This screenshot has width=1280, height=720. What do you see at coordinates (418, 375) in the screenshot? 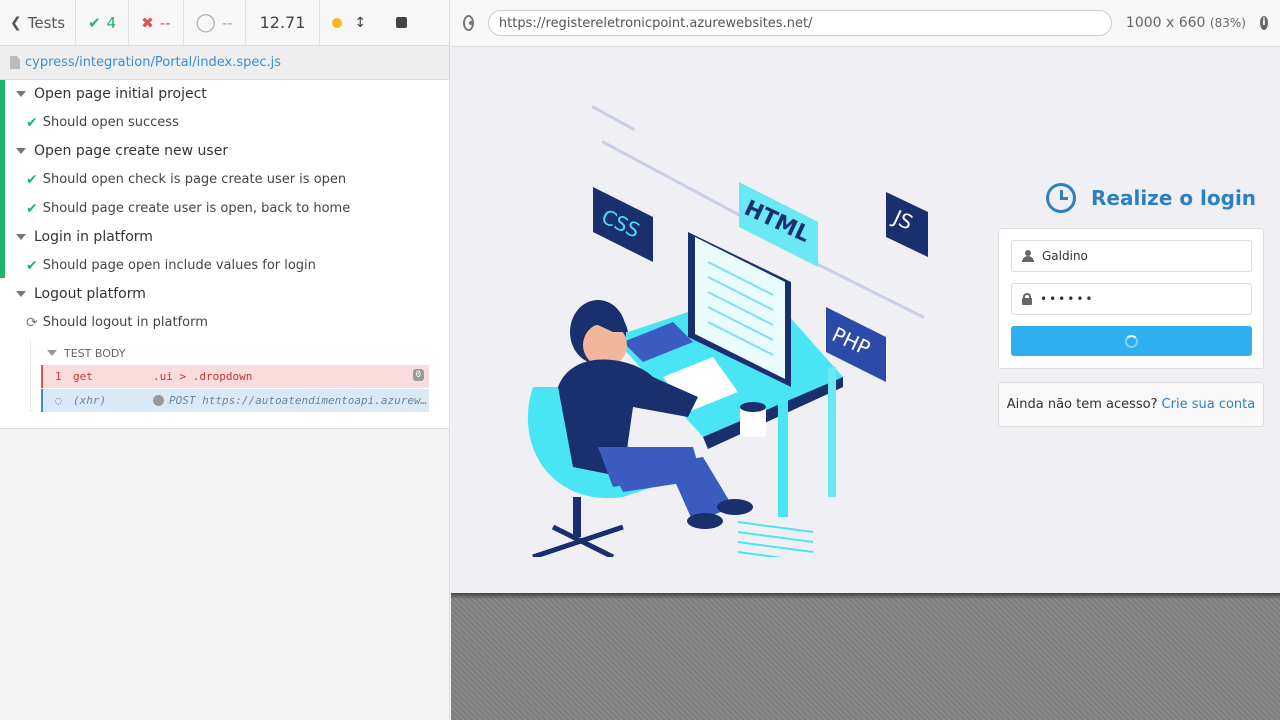
I see `count-badge: 0` at bounding box center [418, 375].